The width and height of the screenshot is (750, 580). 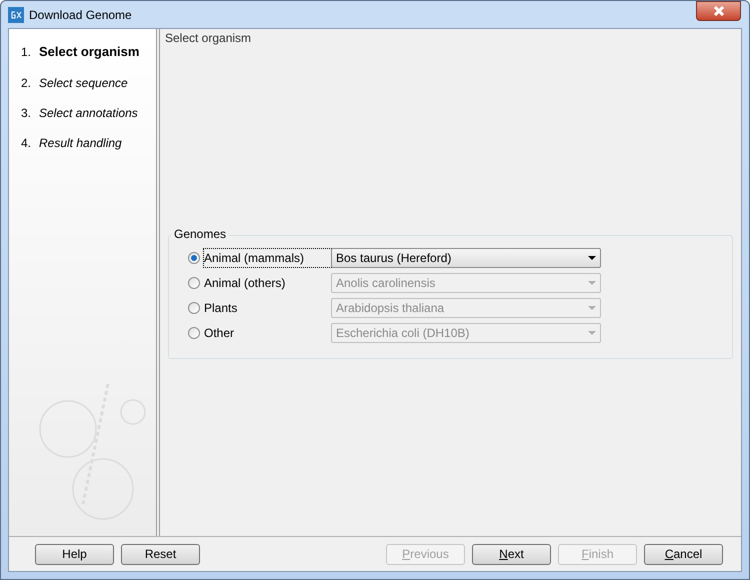 What do you see at coordinates (26, 83) in the screenshot?
I see `step-number: 2.` at bounding box center [26, 83].